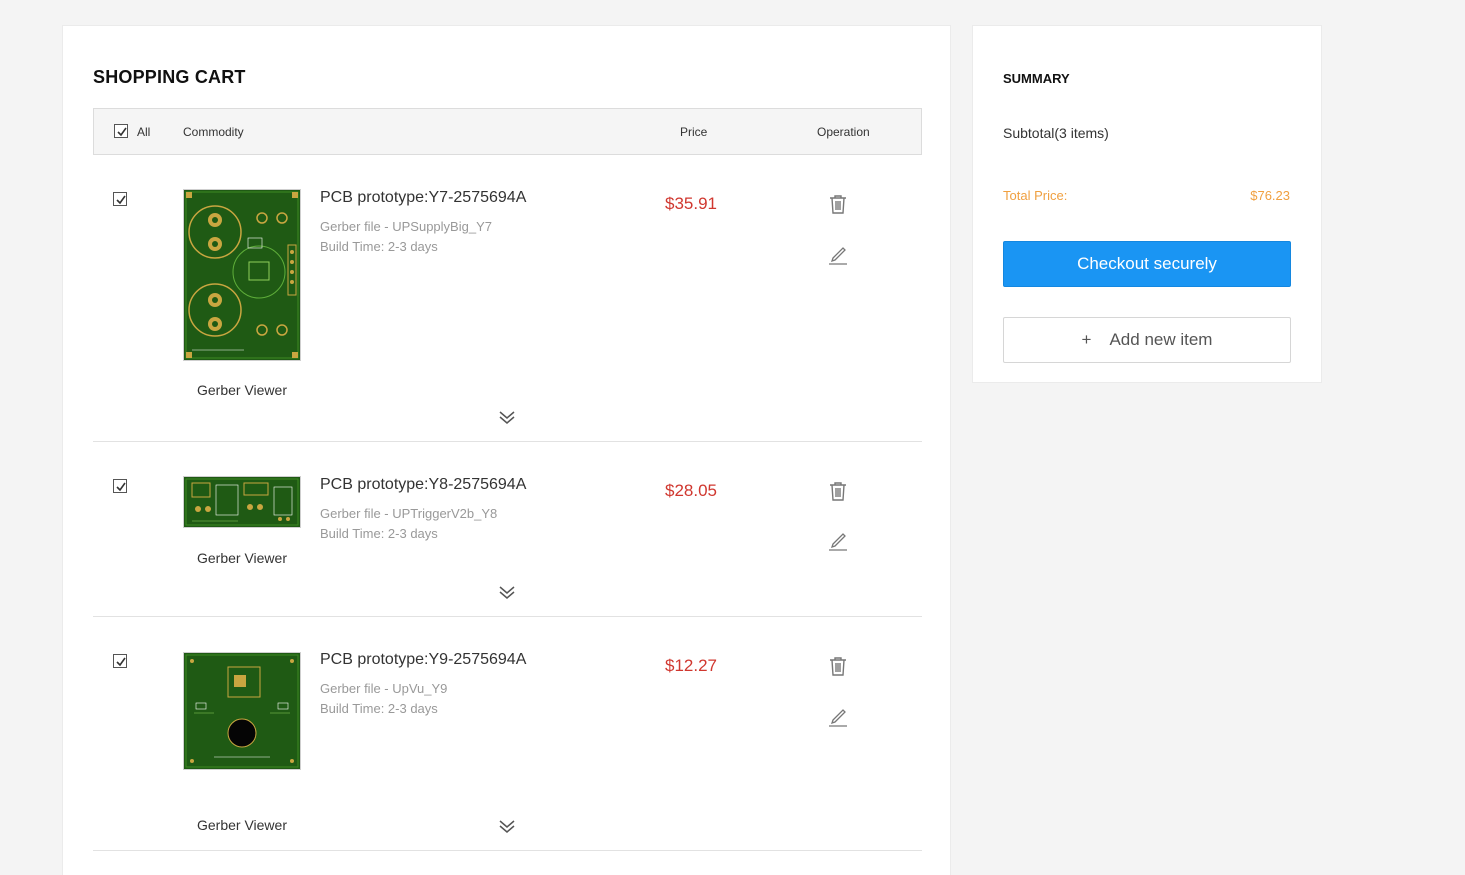  What do you see at coordinates (1270, 195) in the screenshot?
I see `total-price-value: $76.23` at bounding box center [1270, 195].